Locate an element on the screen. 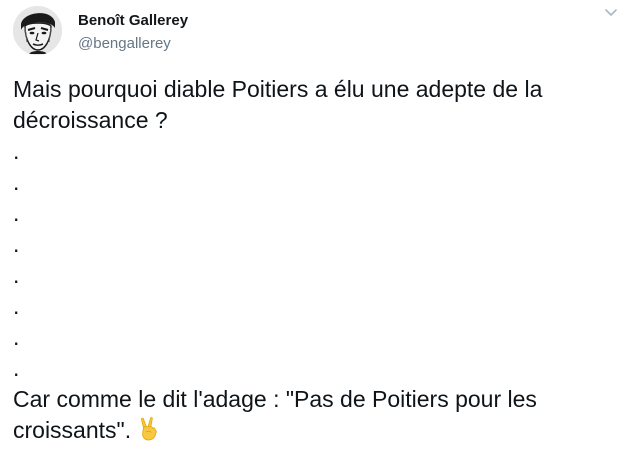 This screenshot has width=619, height=450. avatar-portrait-icon is located at coordinates (37, 30).